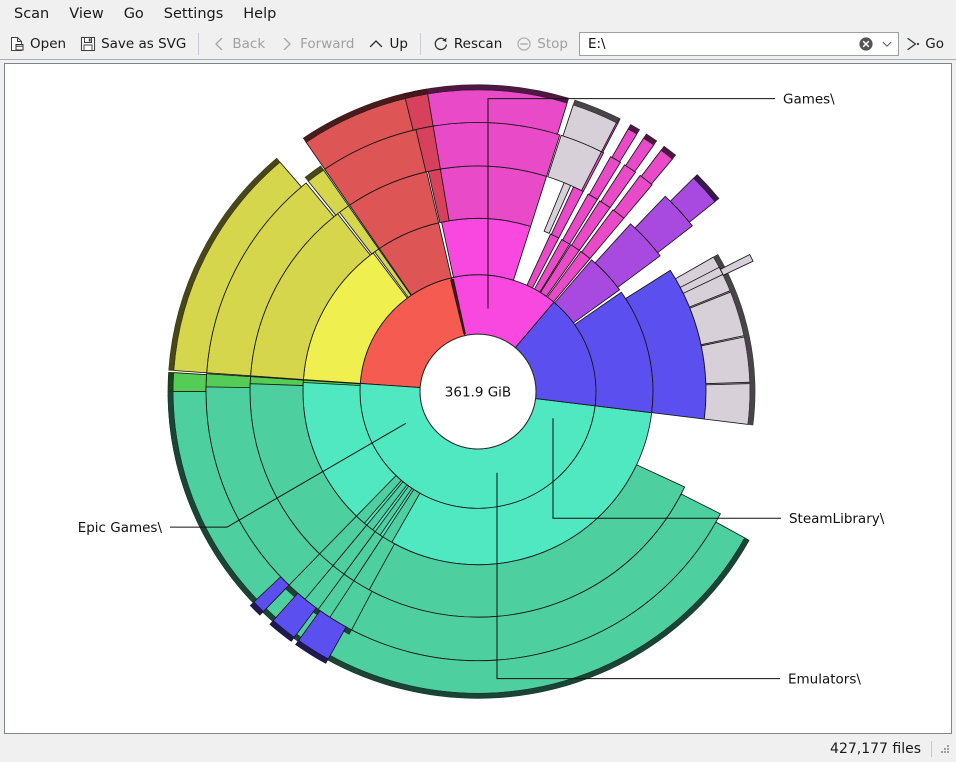 Image resolution: width=956 pixels, height=762 pixels. What do you see at coordinates (219, 44) in the screenshot?
I see `chevron-left-icon` at bounding box center [219, 44].